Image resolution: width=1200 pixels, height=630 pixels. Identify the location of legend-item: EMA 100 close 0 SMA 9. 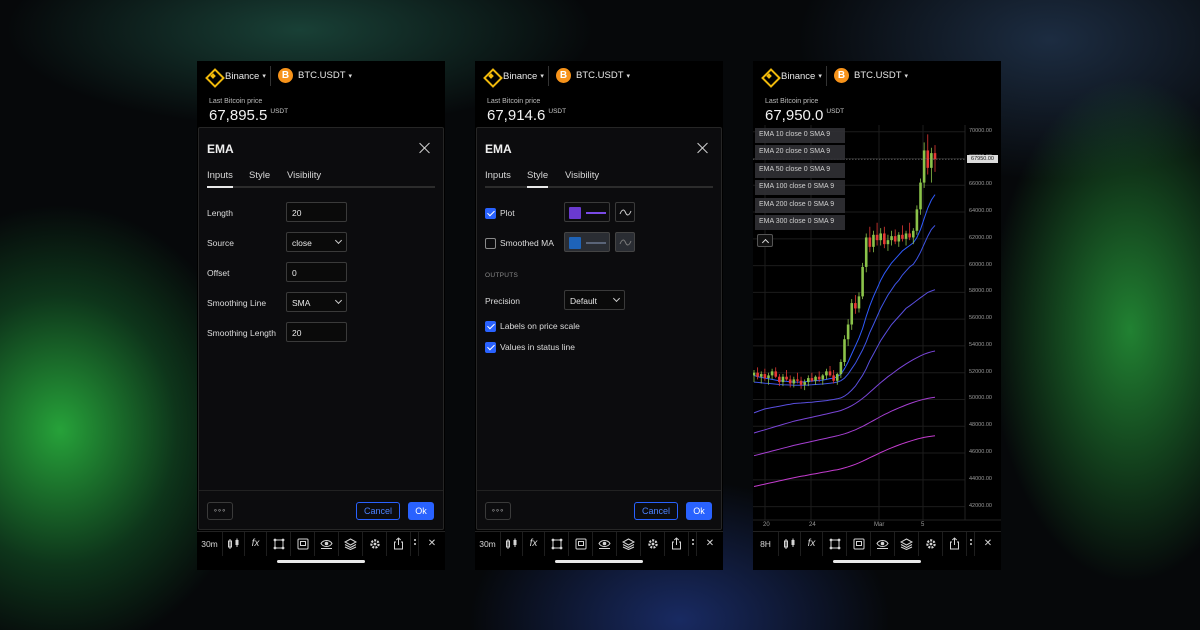
(800, 188).